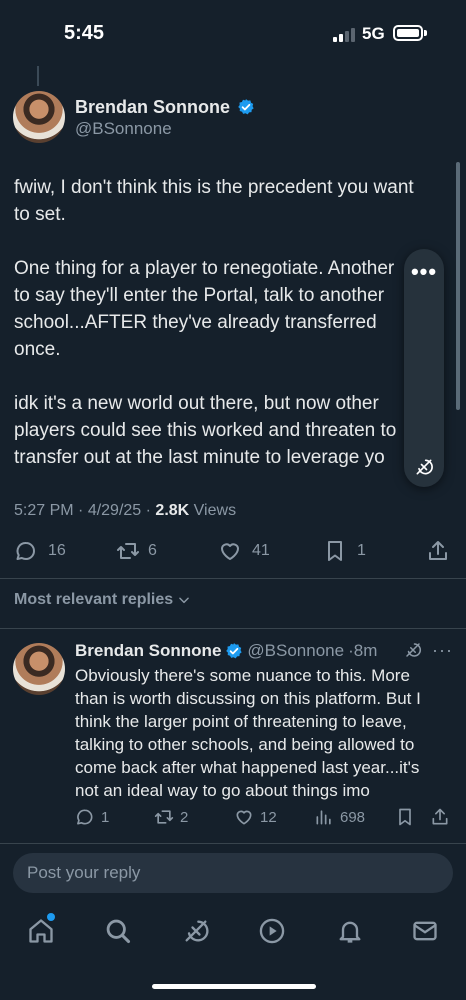 The height and width of the screenshot is (1000, 466). I want to click on home-indicator, so click(234, 986).